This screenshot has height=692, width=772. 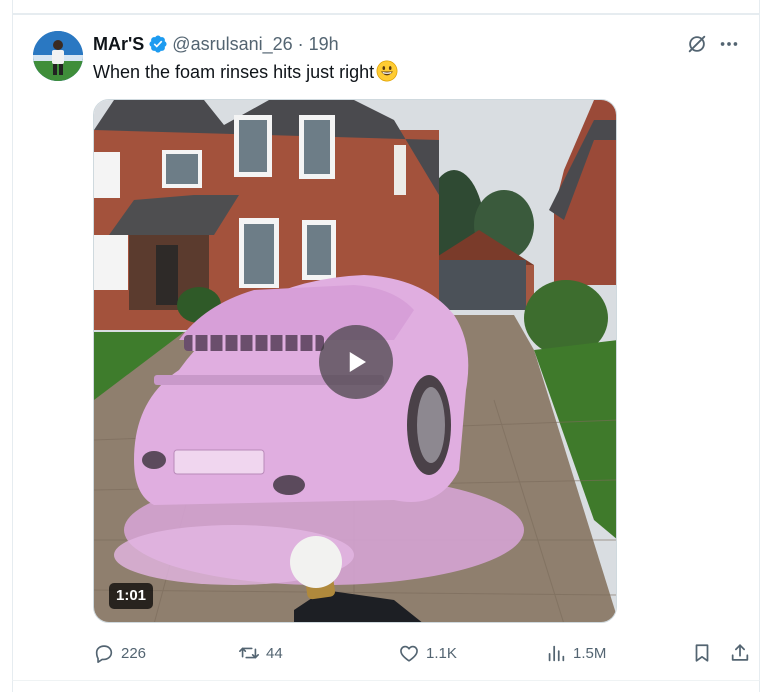 What do you see at coordinates (104, 654) in the screenshot?
I see `reply-icon` at bounding box center [104, 654].